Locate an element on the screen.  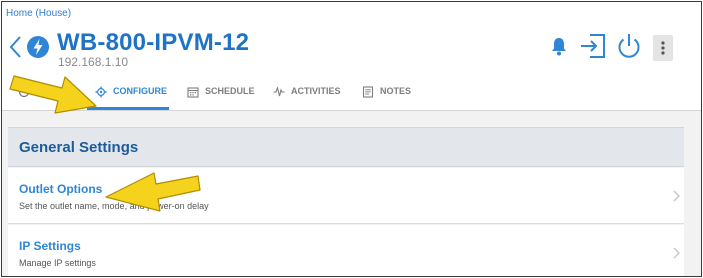
pulse-icon is located at coordinates (279, 92).